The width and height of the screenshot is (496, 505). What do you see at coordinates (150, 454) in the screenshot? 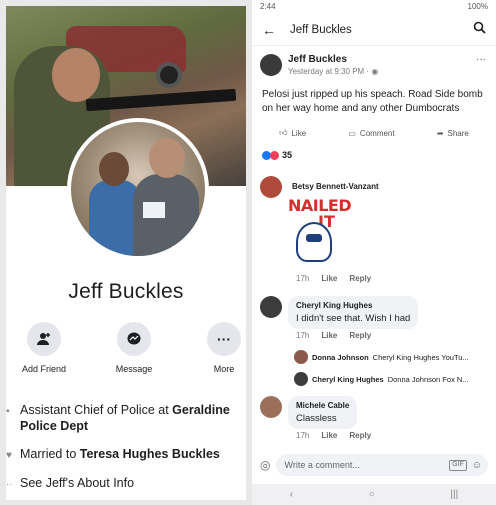
I see `spouse-name: Teresa Hughes Buckles` at bounding box center [150, 454].